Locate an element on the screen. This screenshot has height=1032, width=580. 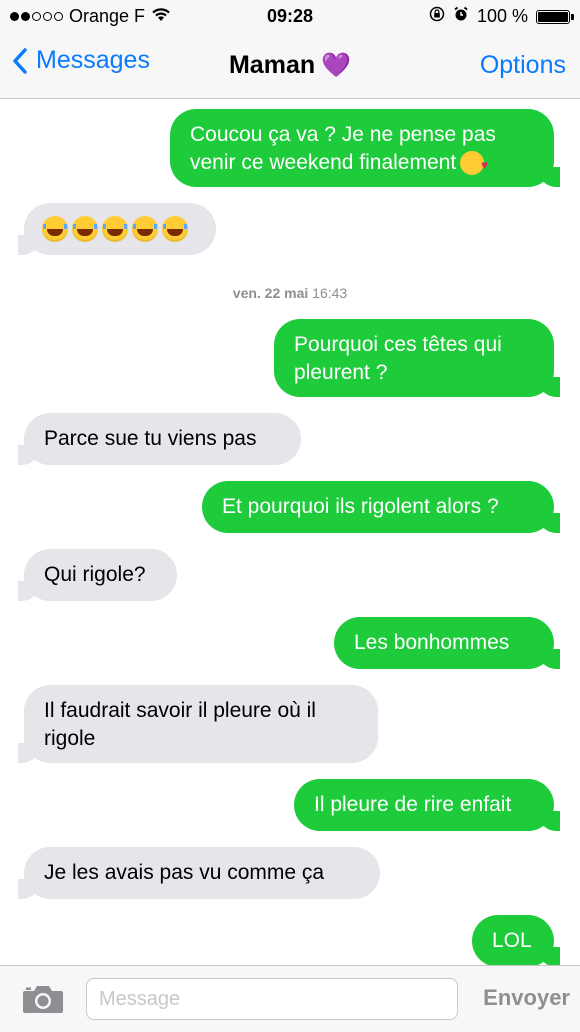
battery-percent: 100 % is located at coordinates (502, 16).